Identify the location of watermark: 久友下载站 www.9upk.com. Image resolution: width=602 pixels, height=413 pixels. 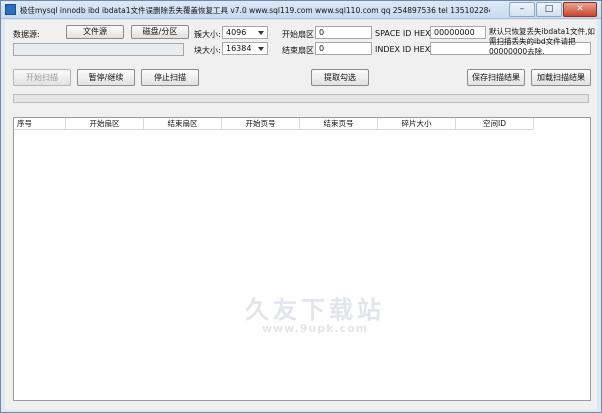
(315, 312).